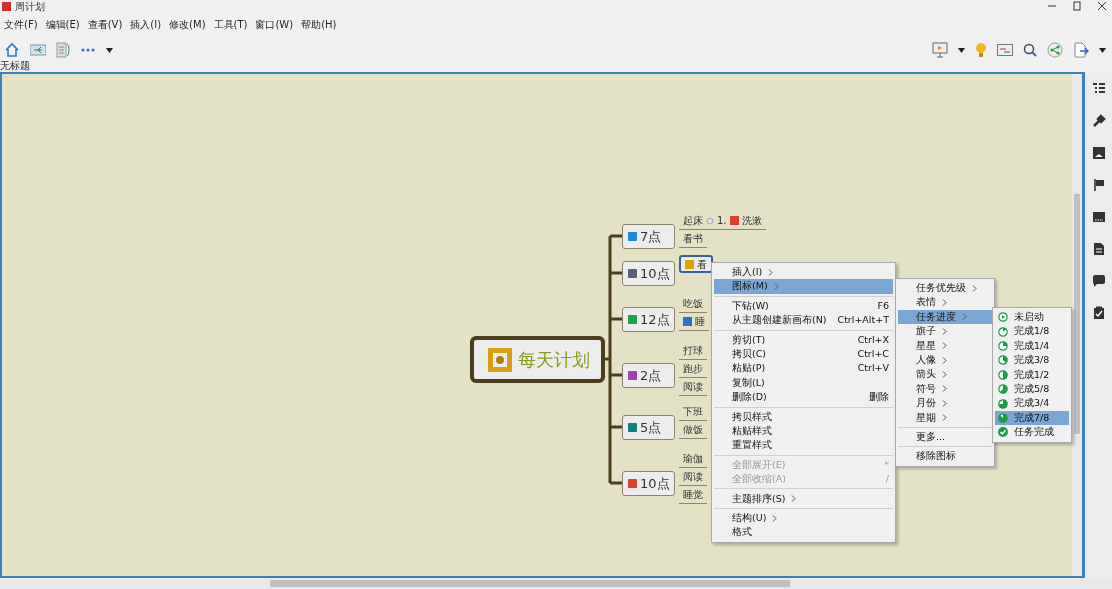  I want to click on checklist-icon, so click(500, 359).